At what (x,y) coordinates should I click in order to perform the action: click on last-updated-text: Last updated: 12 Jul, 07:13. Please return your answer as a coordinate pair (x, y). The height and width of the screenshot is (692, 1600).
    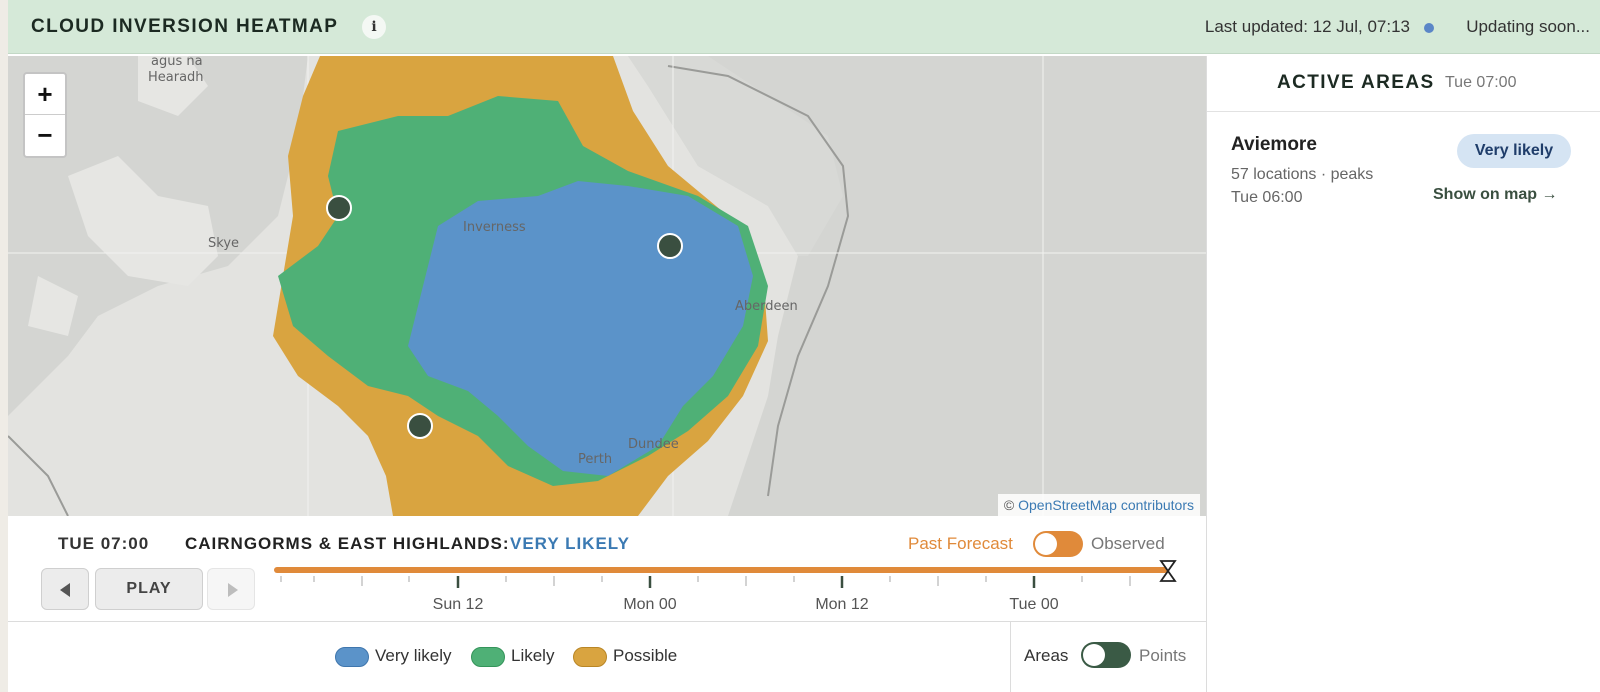
    Looking at the image, I should click on (1307, 26).